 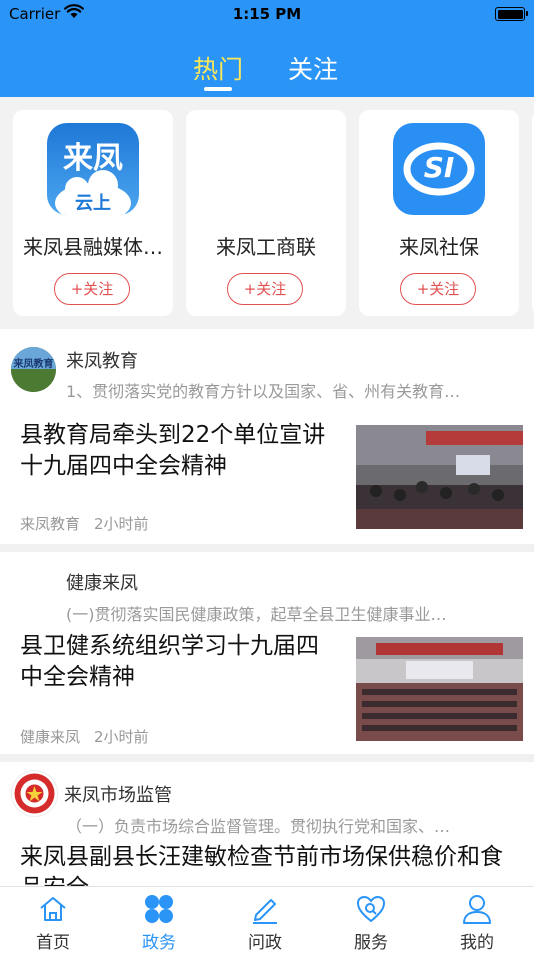 I want to click on account-card-gongshanglian: 来凤工商联 +关注, so click(x=266, y=213).